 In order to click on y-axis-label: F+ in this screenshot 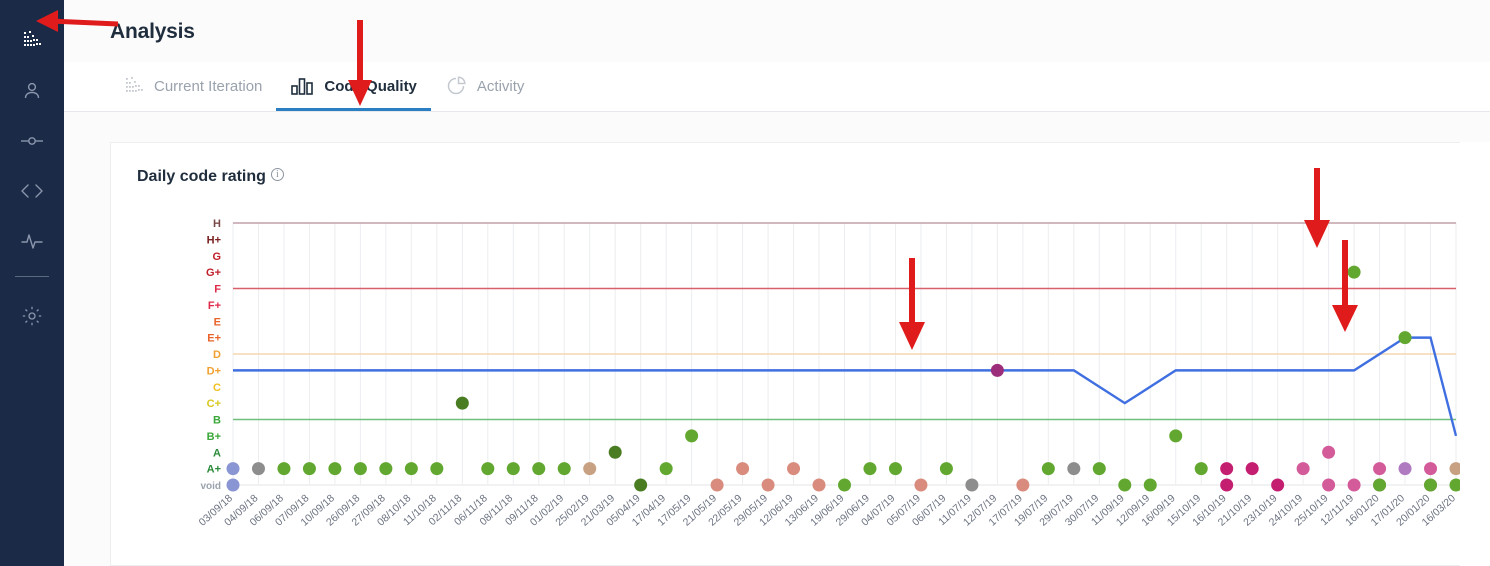, I will do `click(214, 306)`.